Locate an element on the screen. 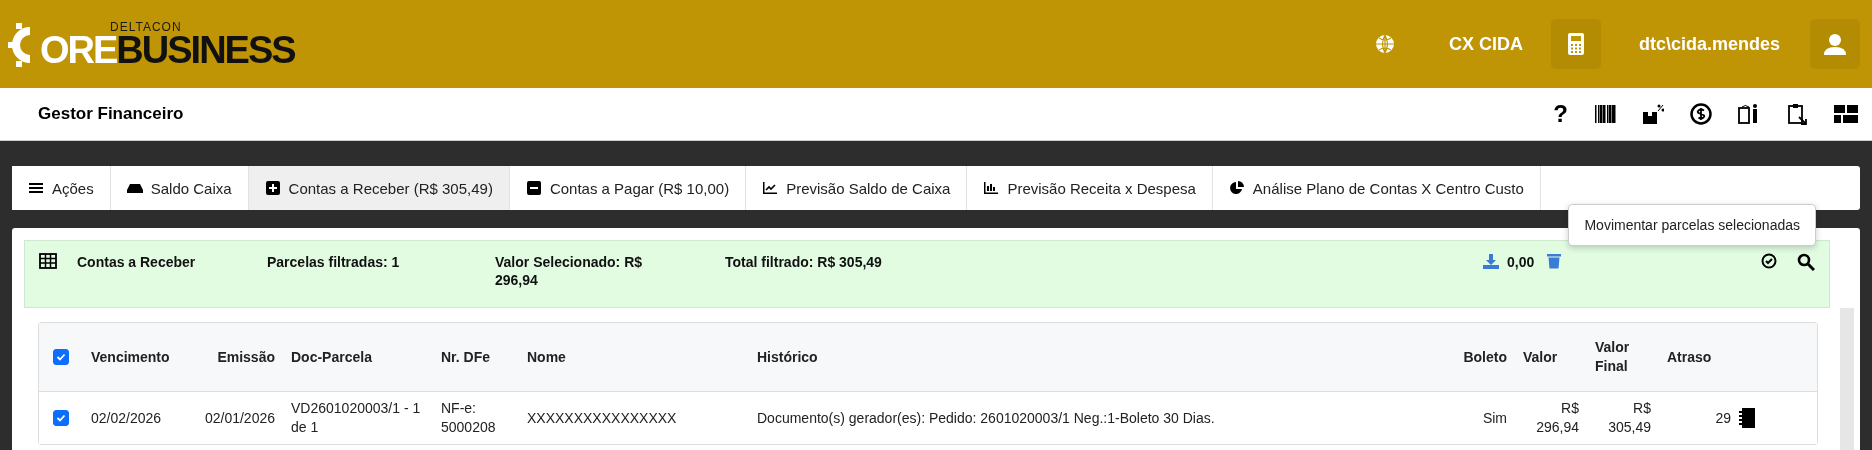 Image resolution: width=1872 pixels, height=450 pixels. column-header: Valor is located at coordinates (1540, 357).